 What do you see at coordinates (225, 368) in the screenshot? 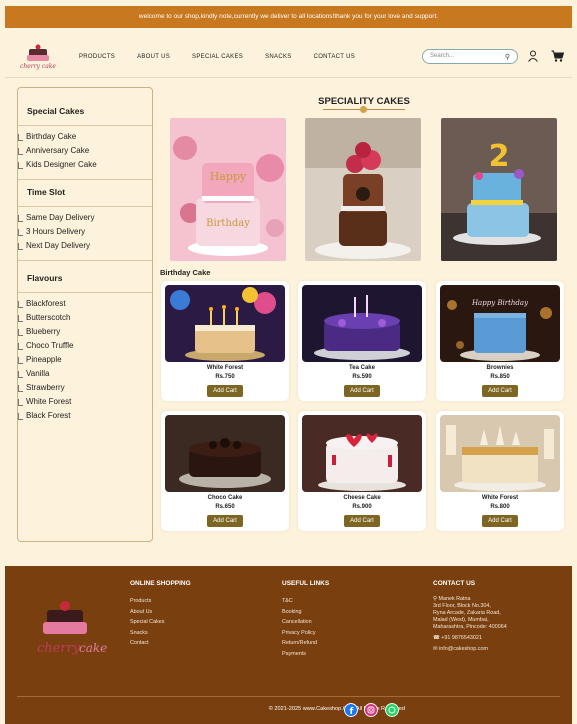
I see `product-name: White Forest` at bounding box center [225, 368].